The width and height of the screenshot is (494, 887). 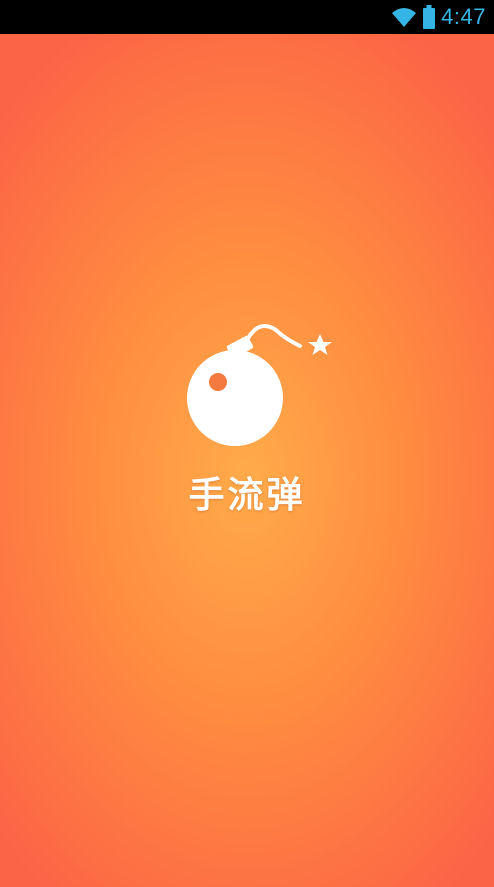 I want to click on battery-icon, so click(x=429, y=17).